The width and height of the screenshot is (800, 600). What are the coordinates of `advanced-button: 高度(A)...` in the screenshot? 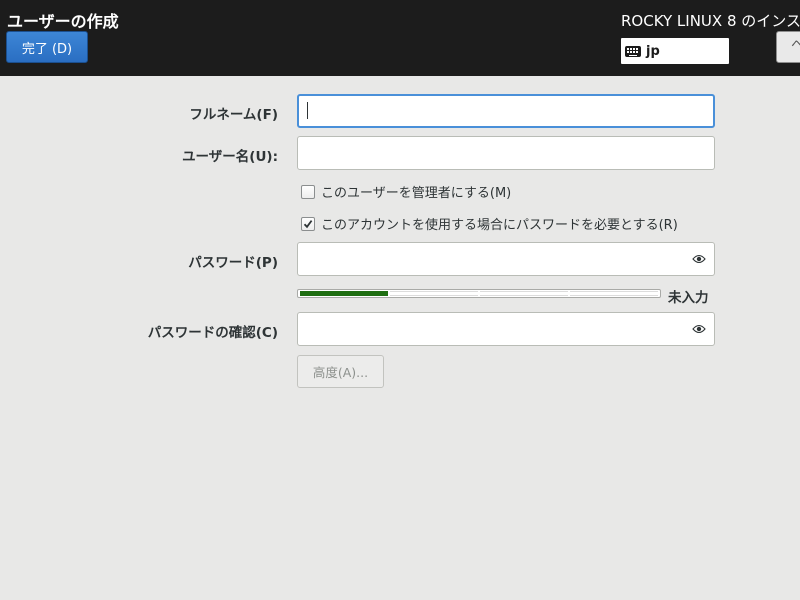 It's located at (340, 371).